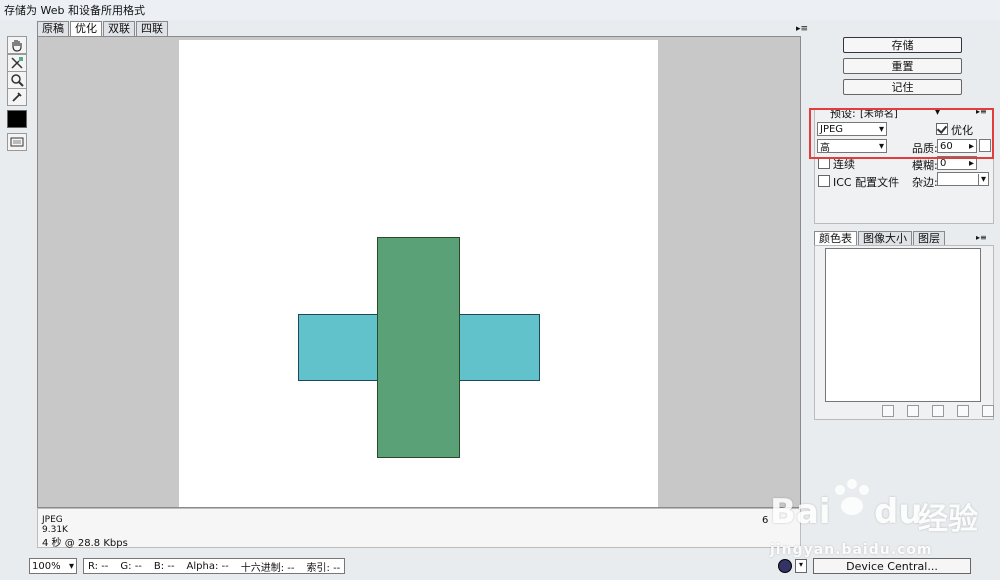  I want to click on color-table-tabs: 颜色表 图像大小 图层, so click(880, 238).